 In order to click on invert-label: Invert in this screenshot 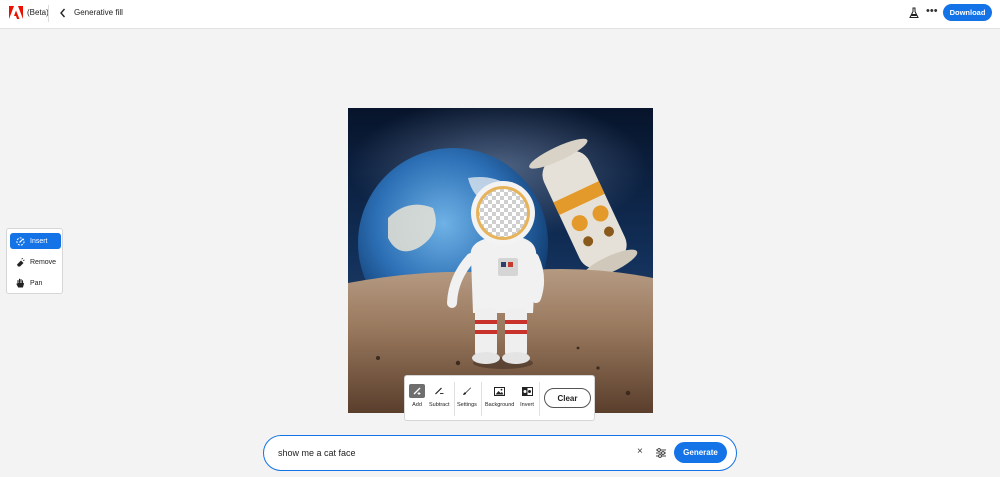, I will do `click(527, 405)`.